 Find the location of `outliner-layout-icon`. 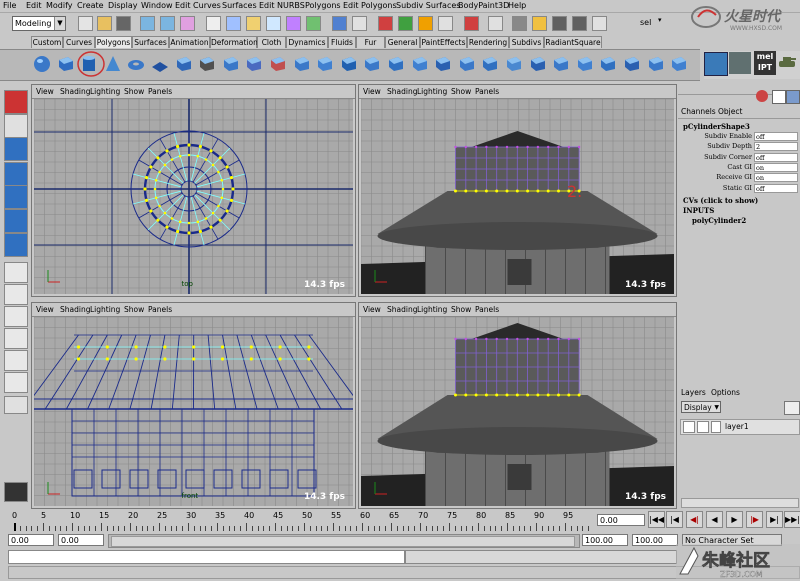

outliner-layout-icon is located at coordinates (16, 338).